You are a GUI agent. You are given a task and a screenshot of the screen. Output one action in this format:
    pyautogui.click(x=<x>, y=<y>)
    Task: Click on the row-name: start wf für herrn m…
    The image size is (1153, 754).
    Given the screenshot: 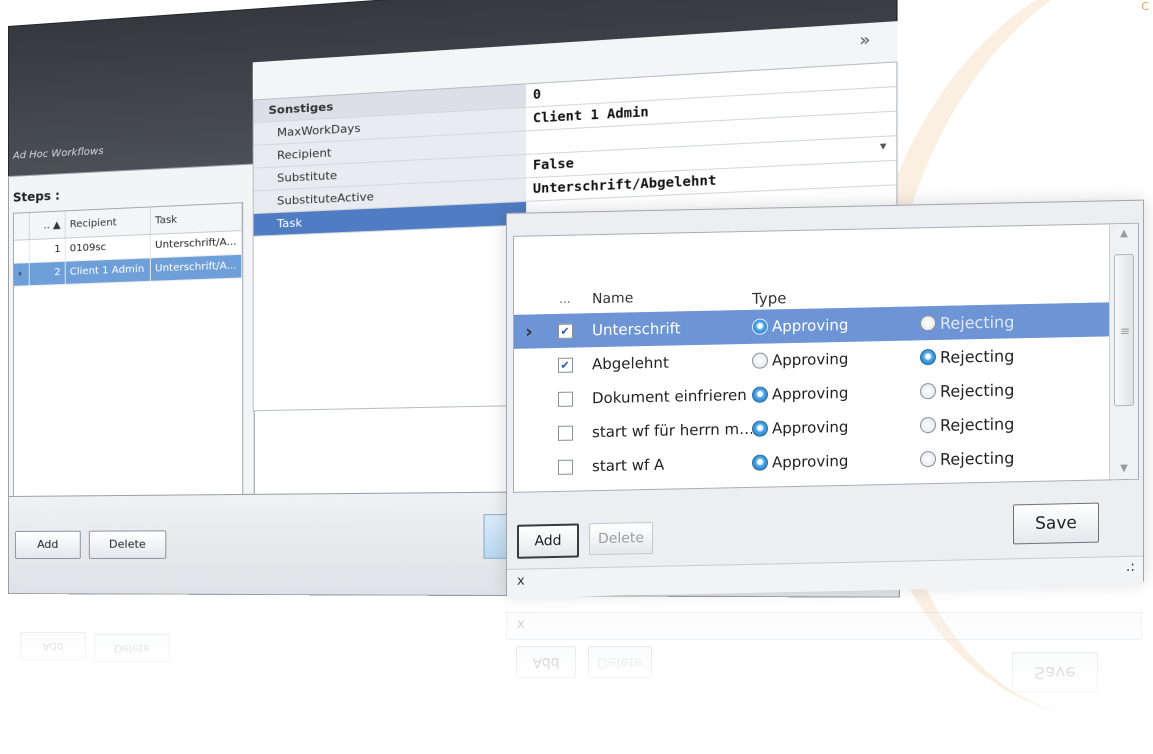 What is the action you would take?
    pyautogui.click(x=672, y=430)
    